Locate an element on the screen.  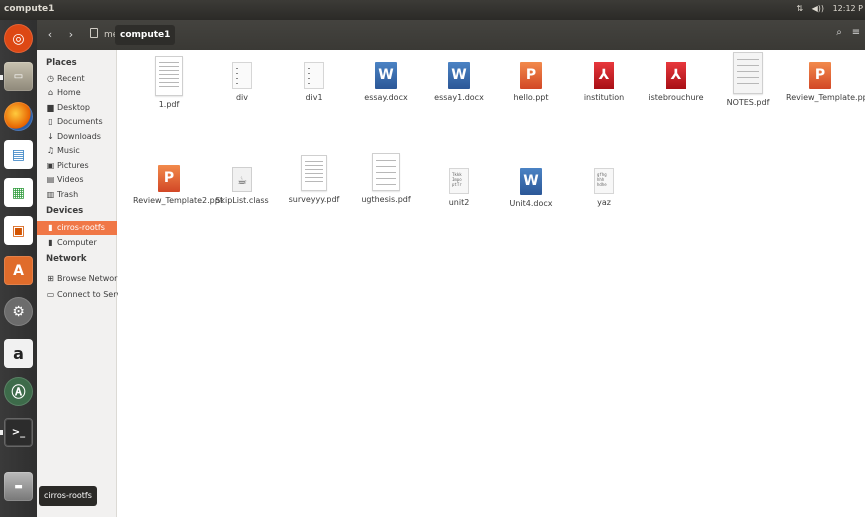
sidebar-item-label: Downloads is located at coordinates (79, 136).